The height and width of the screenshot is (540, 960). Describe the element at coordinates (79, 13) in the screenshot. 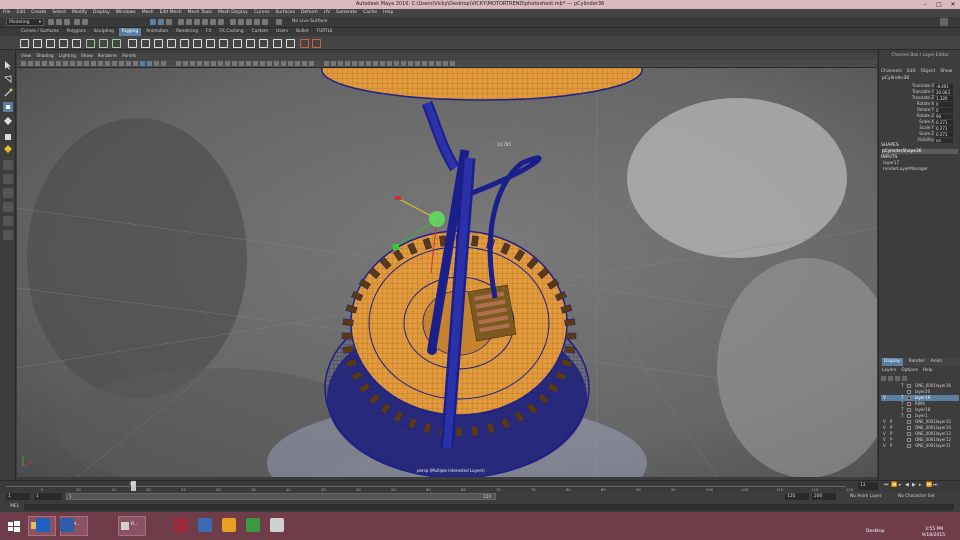

I see `menu-item: Modify` at that location.